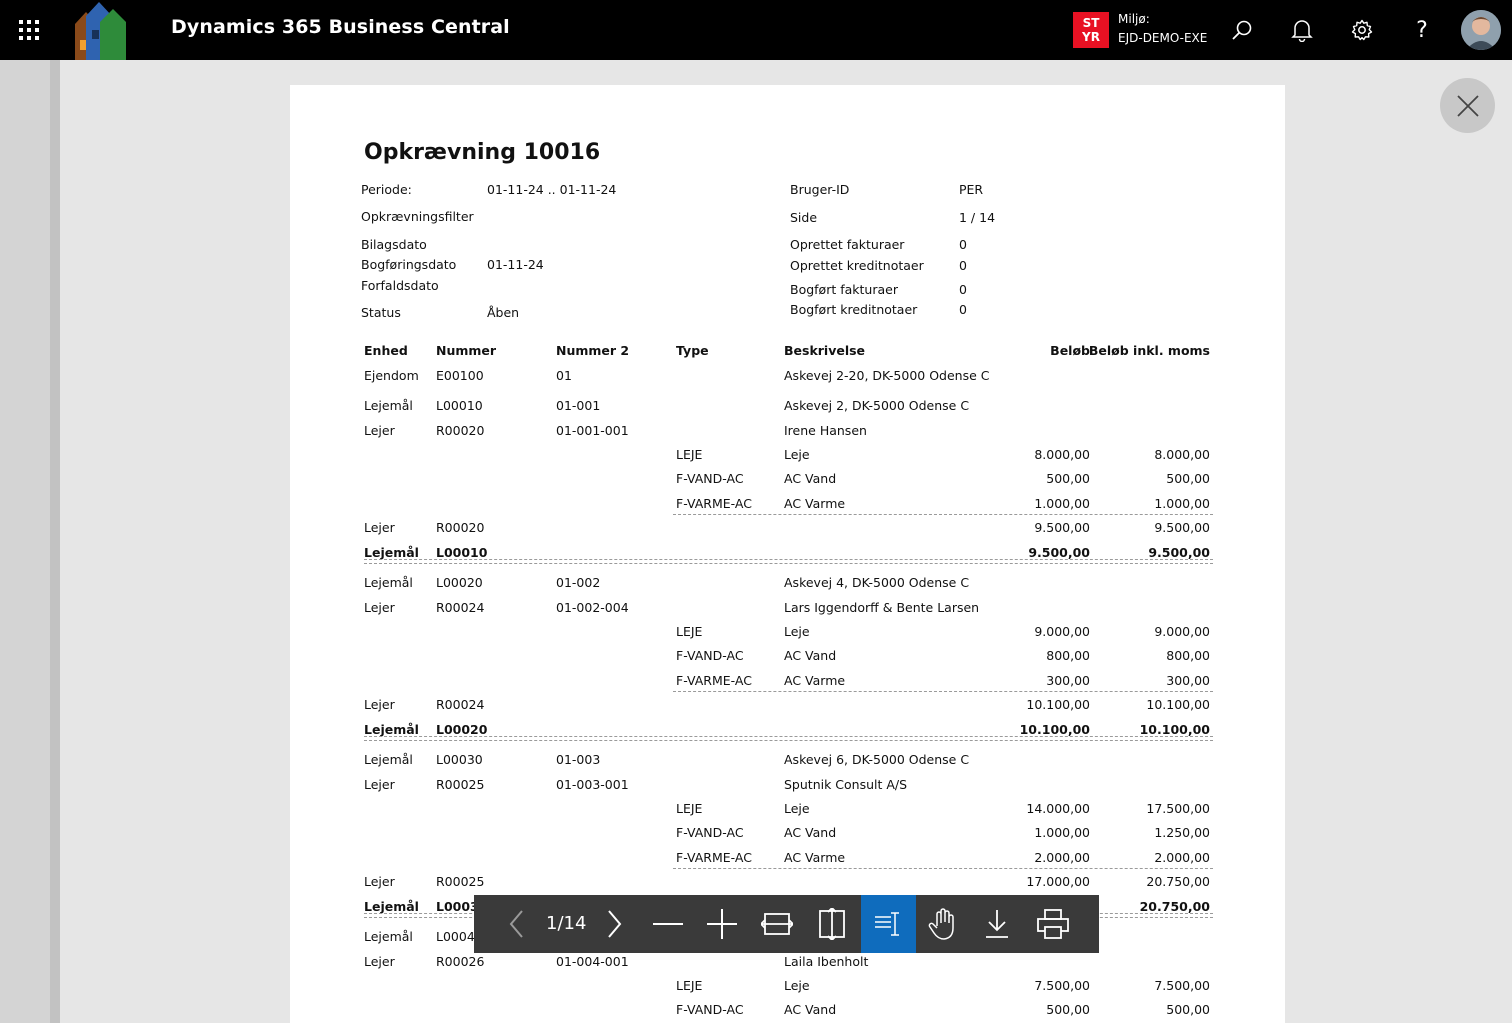 Image resolution: width=1512 pixels, height=1023 pixels. What do you see at coordinates (340, 27) in the screenshot?
I see `app-title: Dynamics 365 Business Central` at bounding box center [340, 27].